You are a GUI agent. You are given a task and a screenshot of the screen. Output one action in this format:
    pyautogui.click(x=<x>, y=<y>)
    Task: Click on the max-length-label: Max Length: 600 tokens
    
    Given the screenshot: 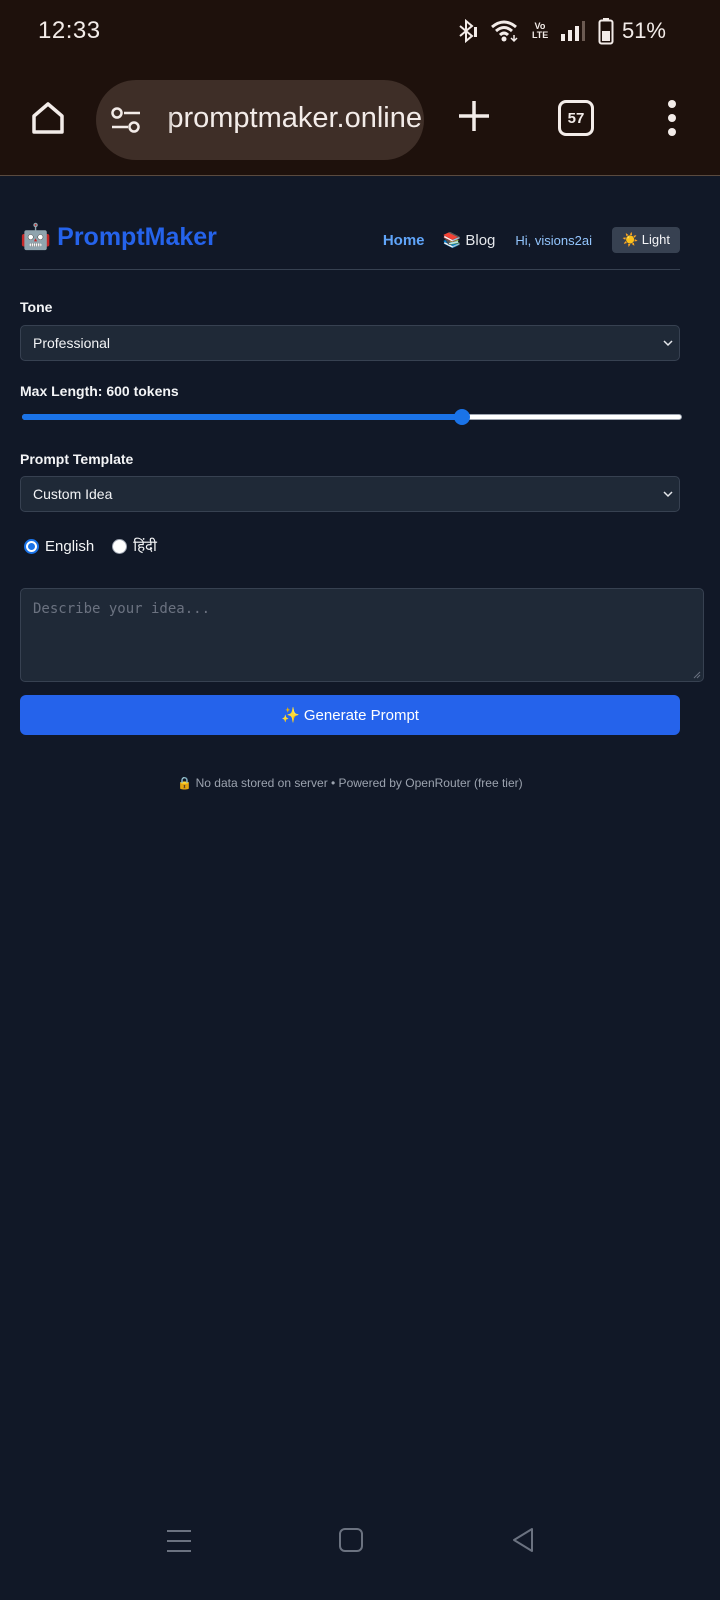 What is the action you would take?
    pyautogui.click(x=99, y=391)
    